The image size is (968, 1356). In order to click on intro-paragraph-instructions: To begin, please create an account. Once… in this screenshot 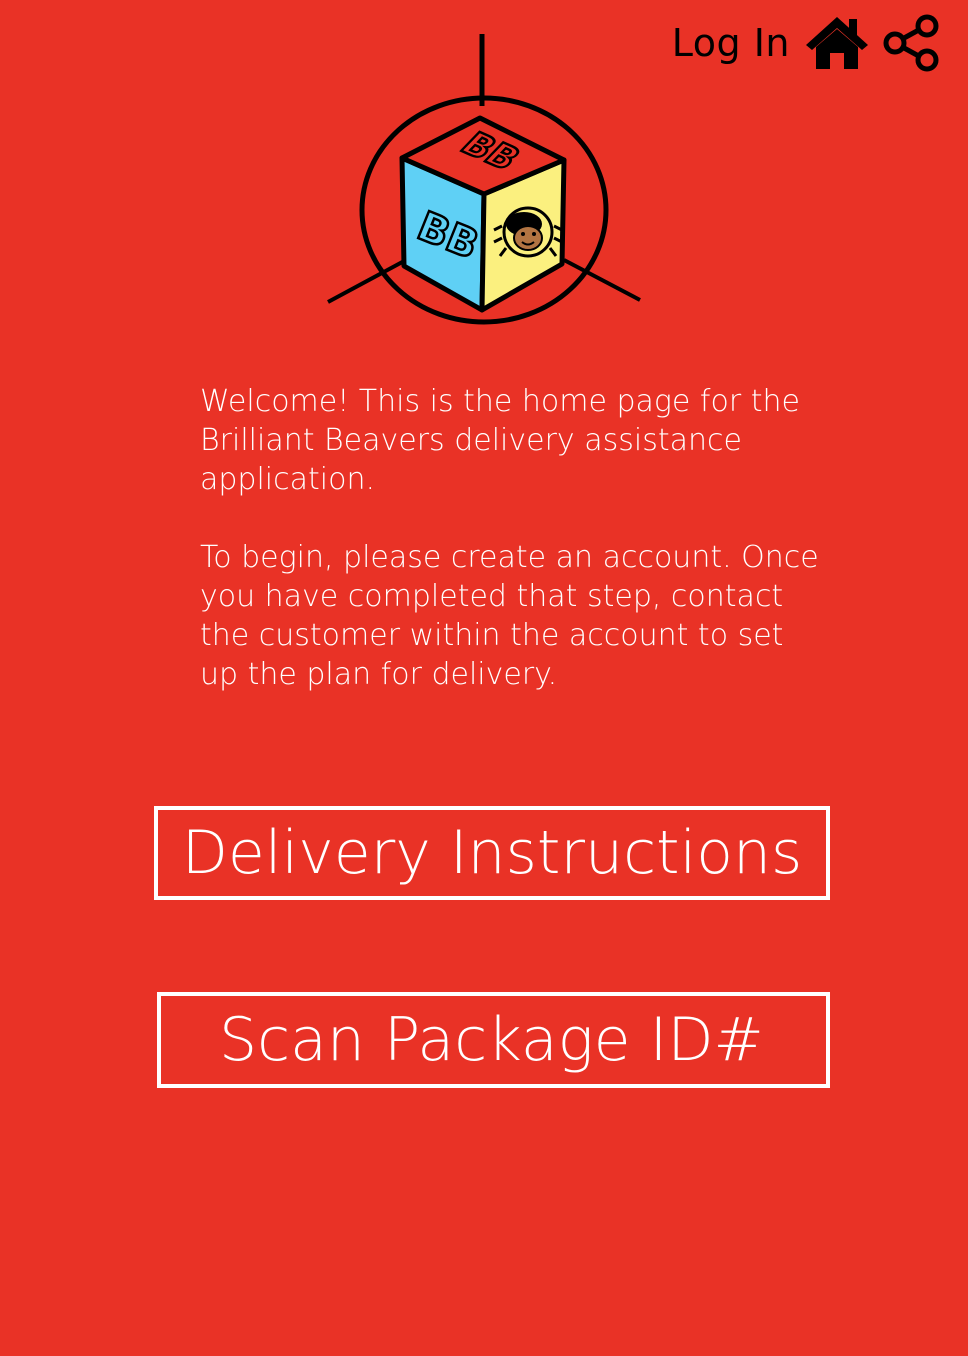, I will do `click(509, 616)`.